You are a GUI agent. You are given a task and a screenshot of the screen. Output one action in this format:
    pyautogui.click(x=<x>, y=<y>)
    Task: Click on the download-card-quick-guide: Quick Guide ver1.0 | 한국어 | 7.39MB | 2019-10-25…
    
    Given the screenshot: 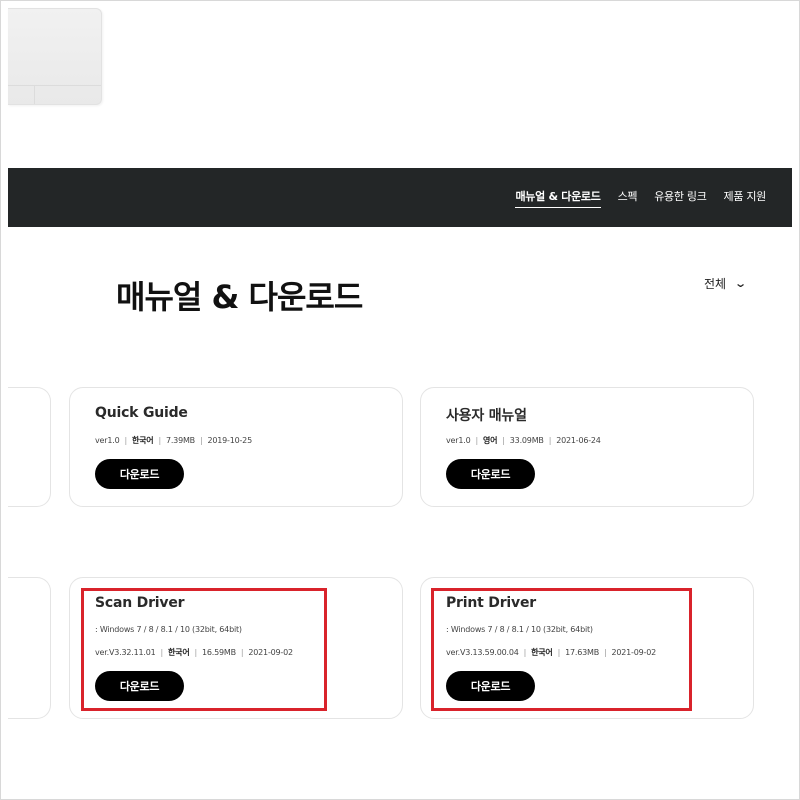 What is the action you would take?
    pyautogui.click(x=236, y=447)
    